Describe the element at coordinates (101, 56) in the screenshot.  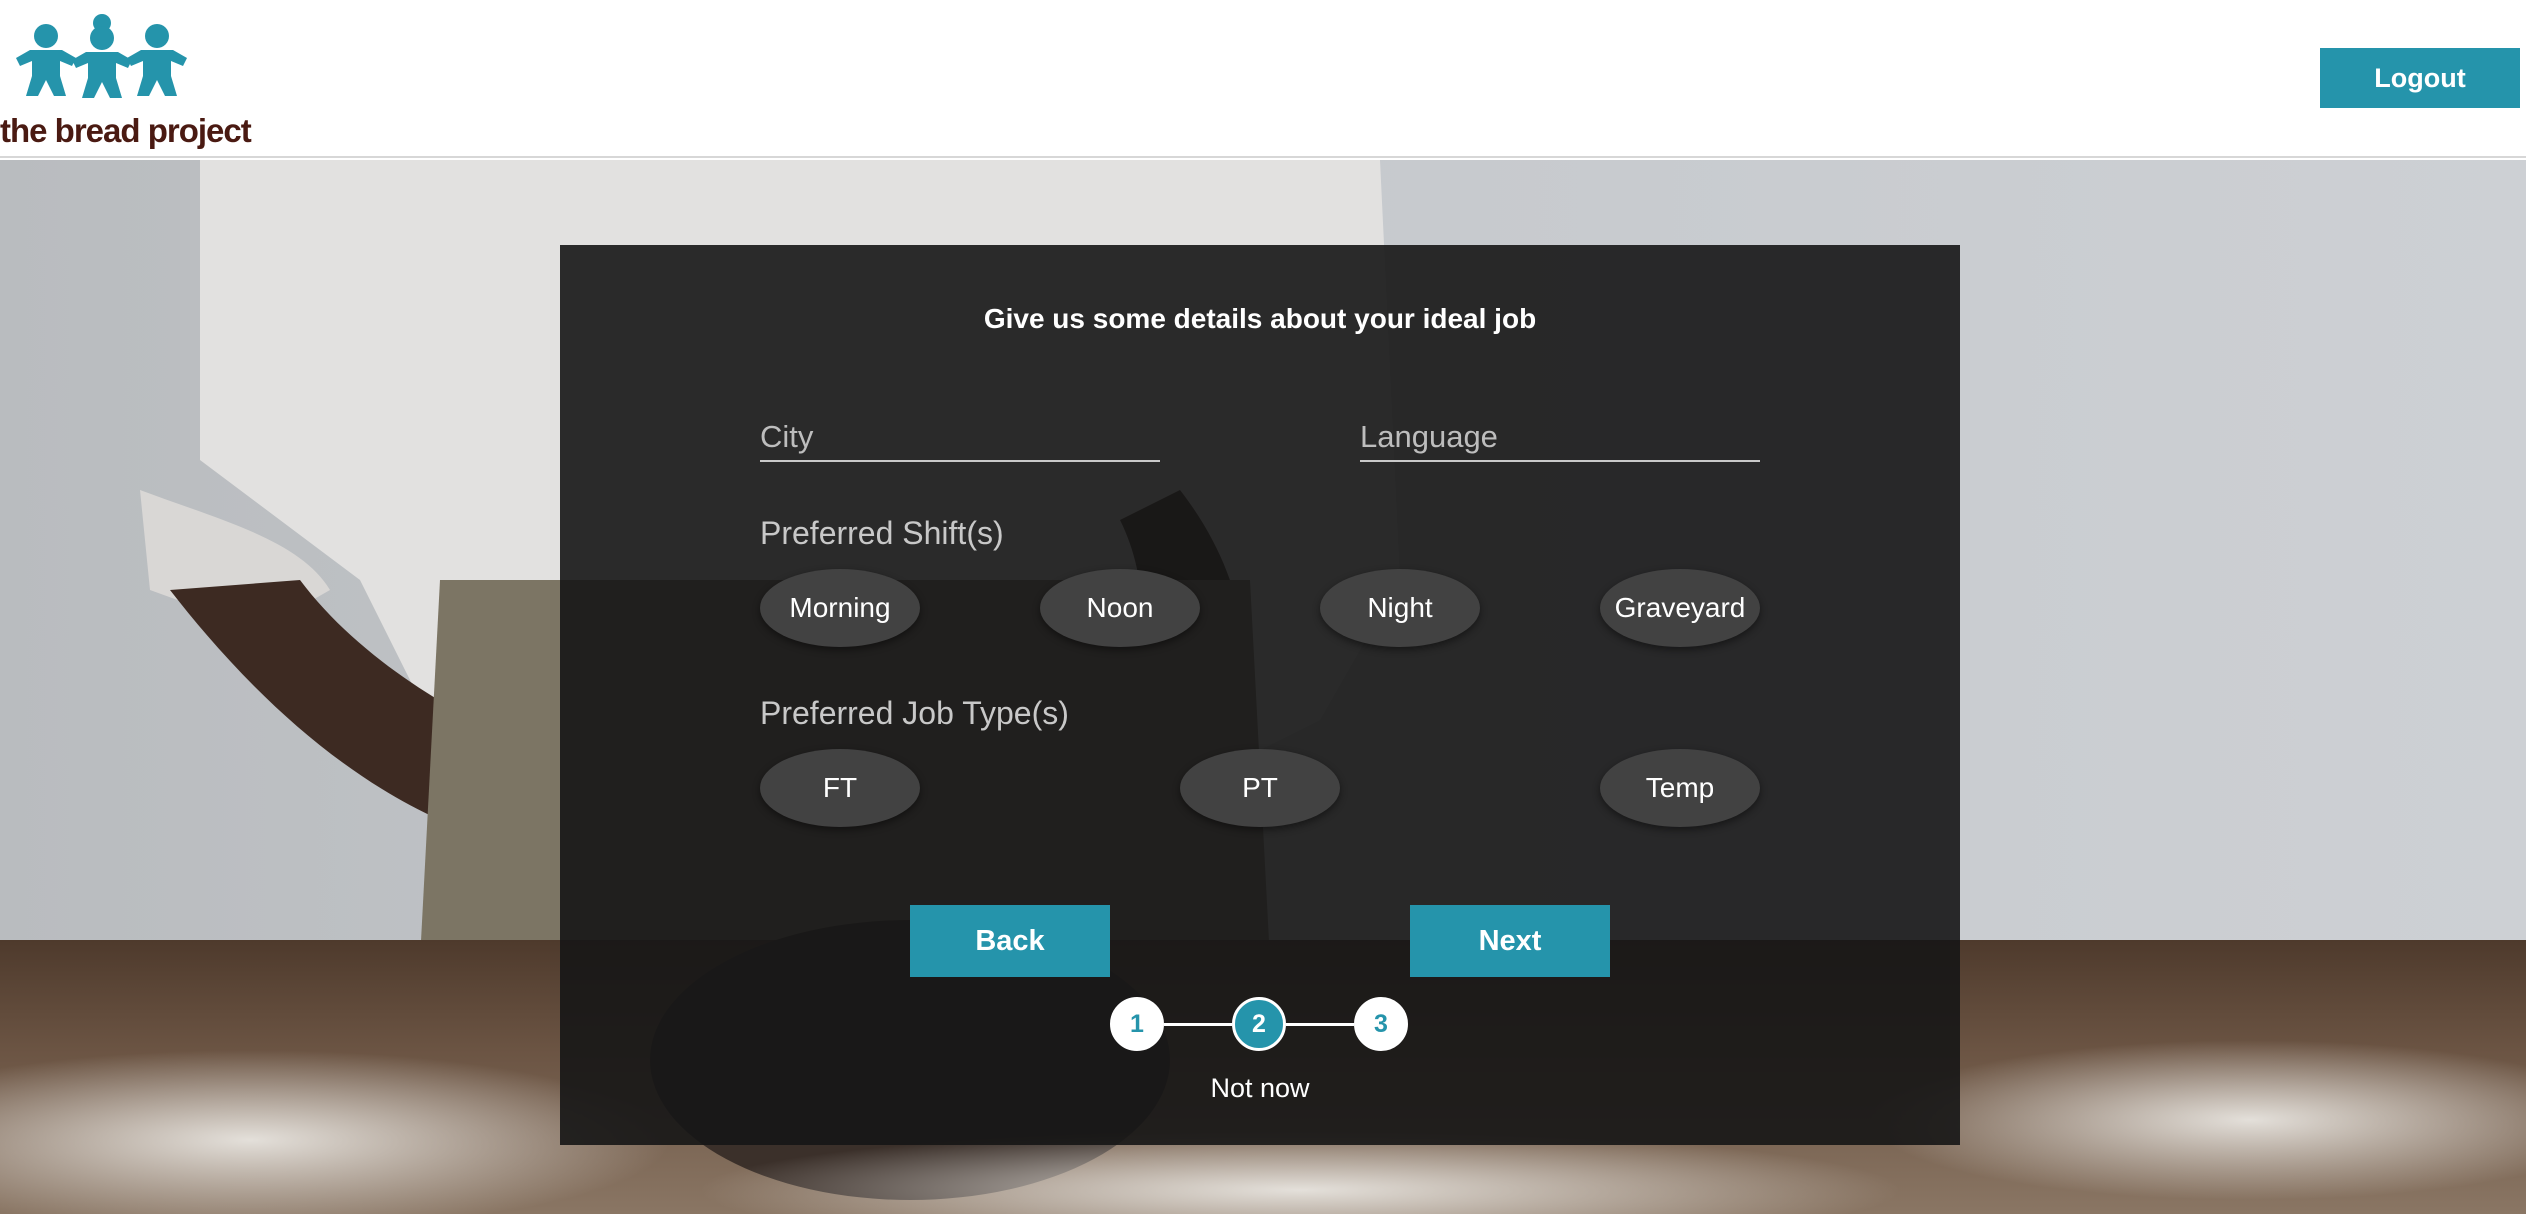
I see `three-bakers-icon` at that location.